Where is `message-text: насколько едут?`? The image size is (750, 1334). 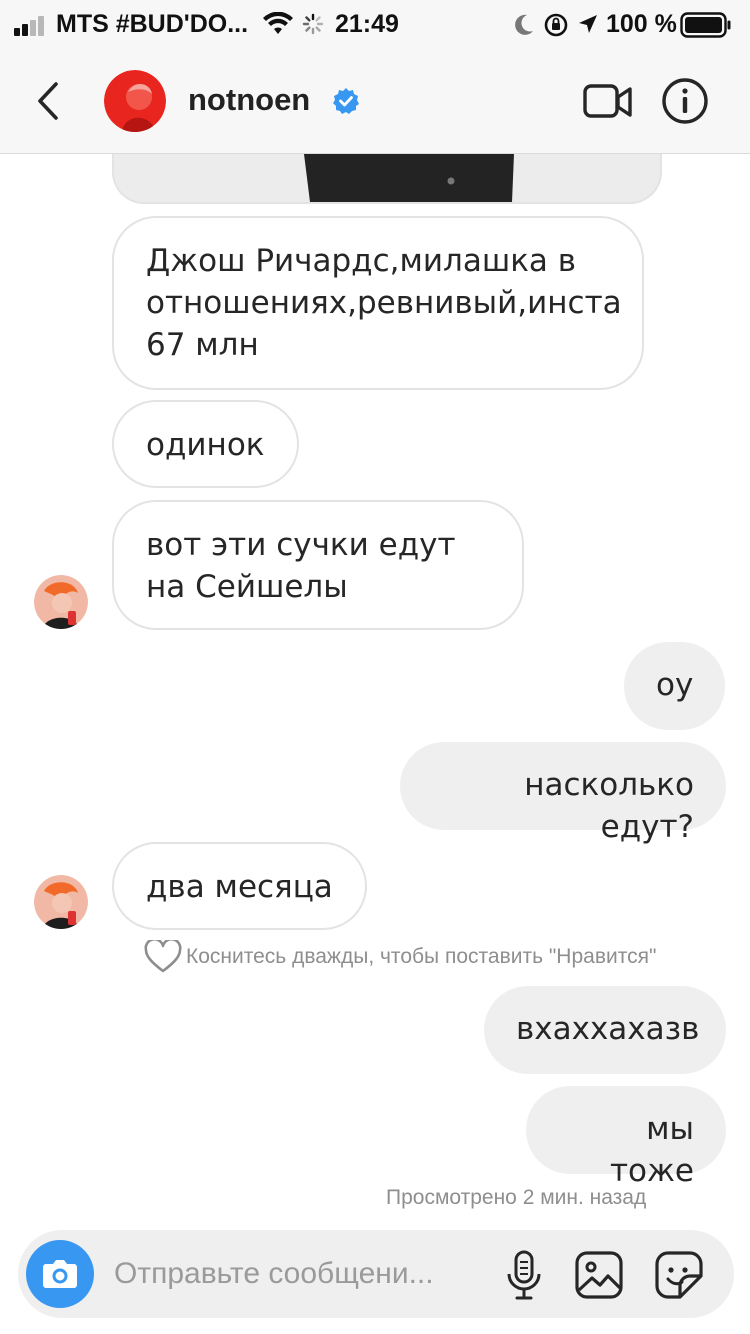 message-text: насколько едут? is located at coordinates (609, 806).